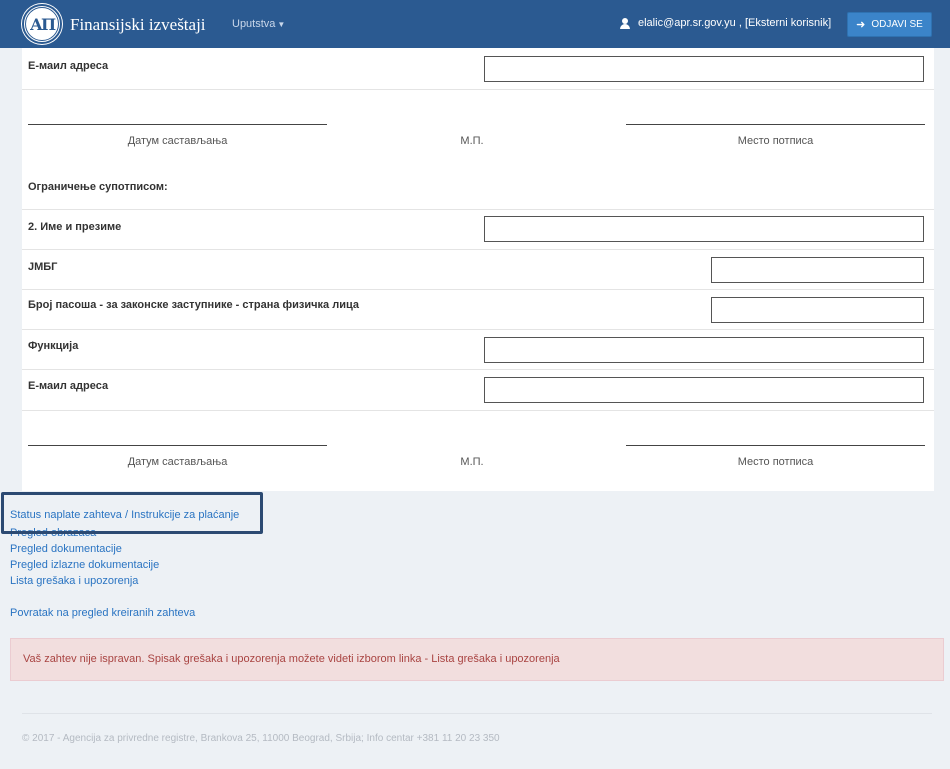 The width and height of the screenshot is (950, 769). I want to click on signature-block-2: Датум састављања М.П. Место потписа, so click(478, 451).